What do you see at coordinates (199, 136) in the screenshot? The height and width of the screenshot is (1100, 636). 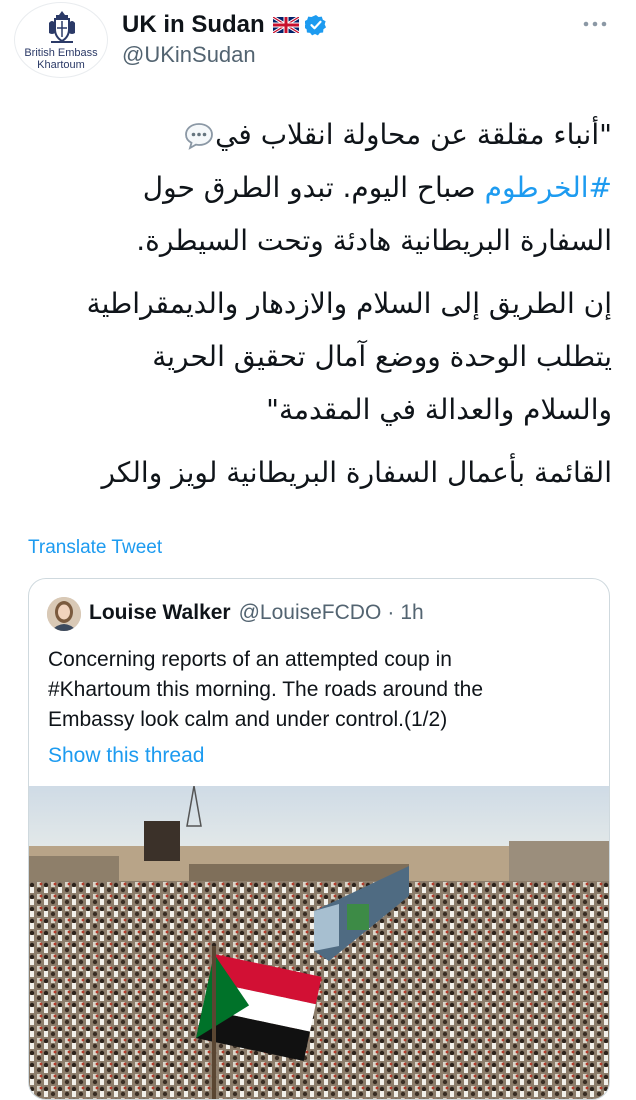 I see `speech-bubble-icon` at bounding box center [199, 136].